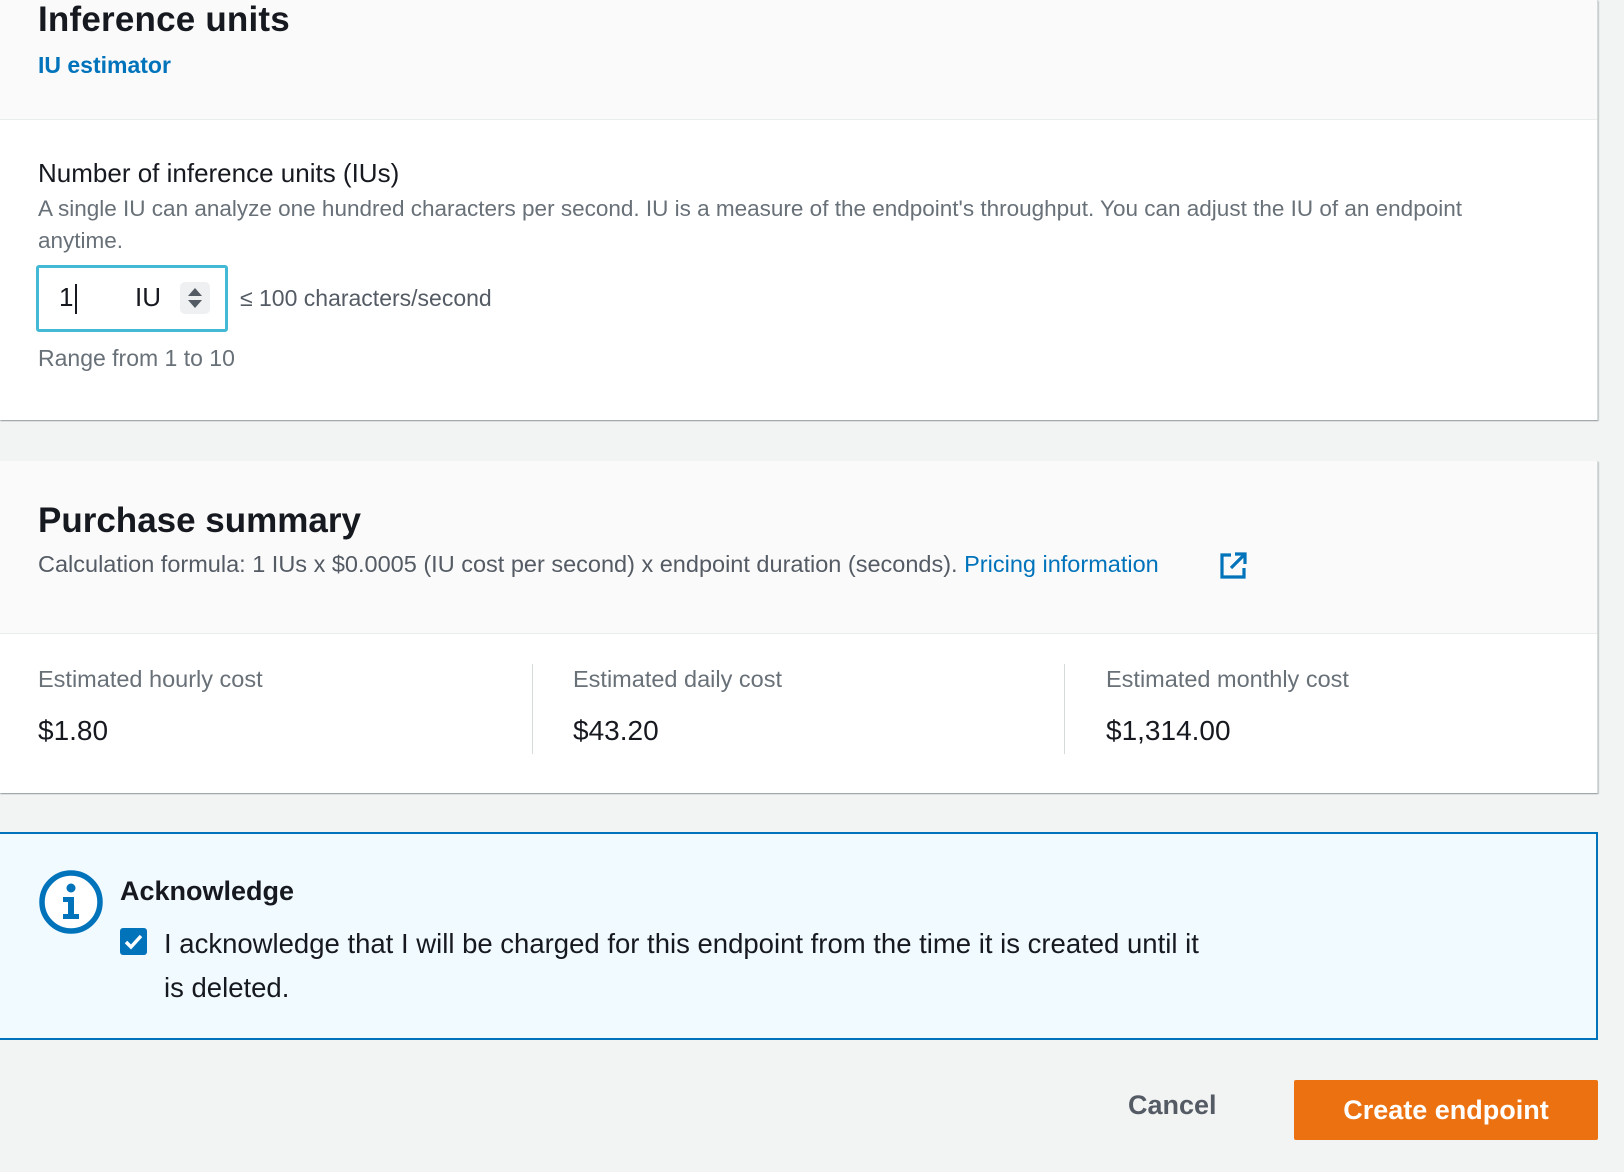 Image resolution: width=1624 pixels, height=1172 pixels. I want to click on stepper-arrows-icon, so click(195, 298).